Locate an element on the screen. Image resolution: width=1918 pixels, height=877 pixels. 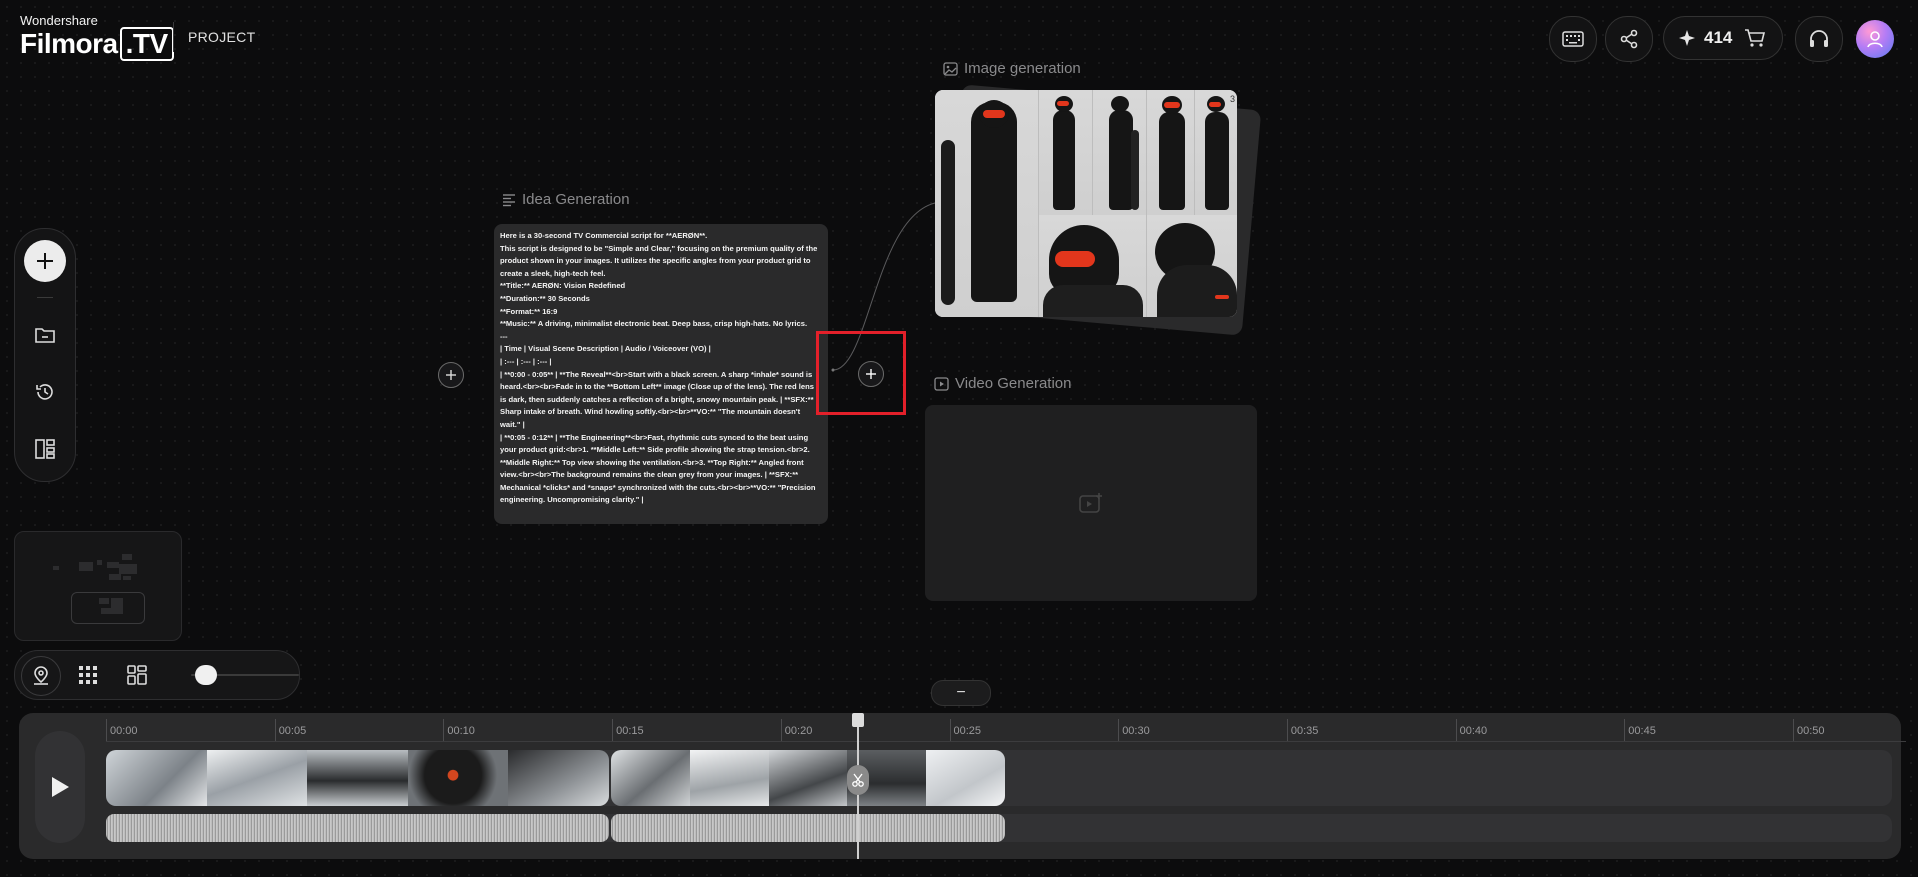
add-node-button is located at coordinates (45, 261).